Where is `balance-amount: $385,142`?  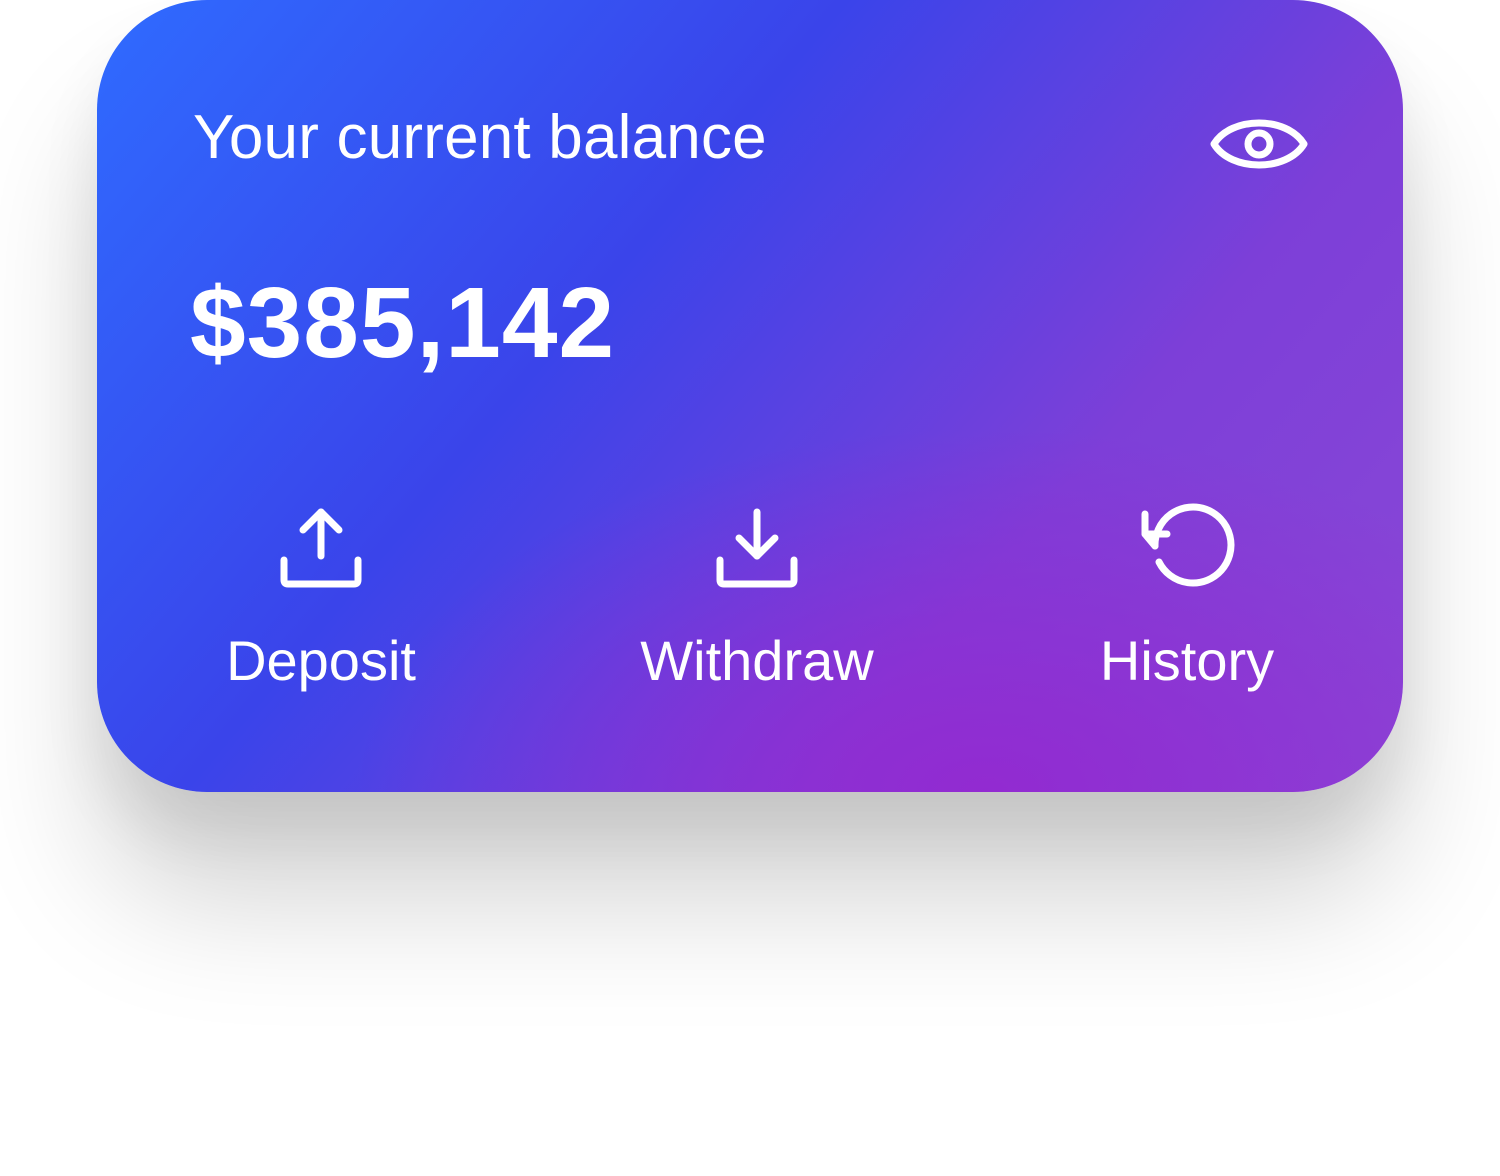
balance-amount: $385,142 is located at coordinates (403, 323).